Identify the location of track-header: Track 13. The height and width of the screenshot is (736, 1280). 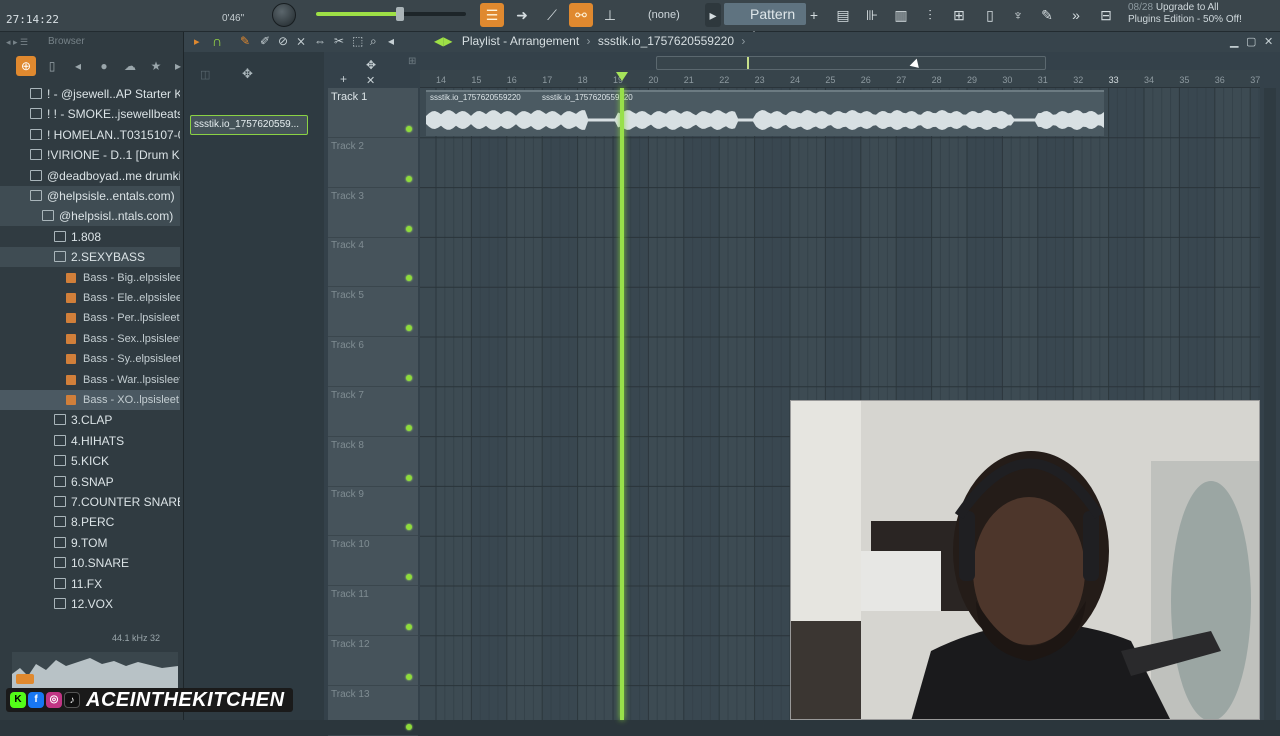
(373, 711).